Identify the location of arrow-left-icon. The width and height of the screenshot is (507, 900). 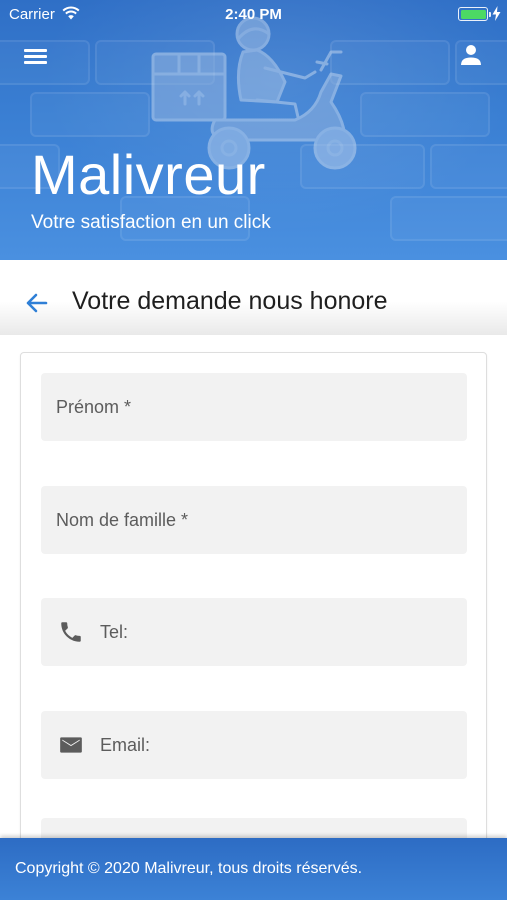
(37, 303).